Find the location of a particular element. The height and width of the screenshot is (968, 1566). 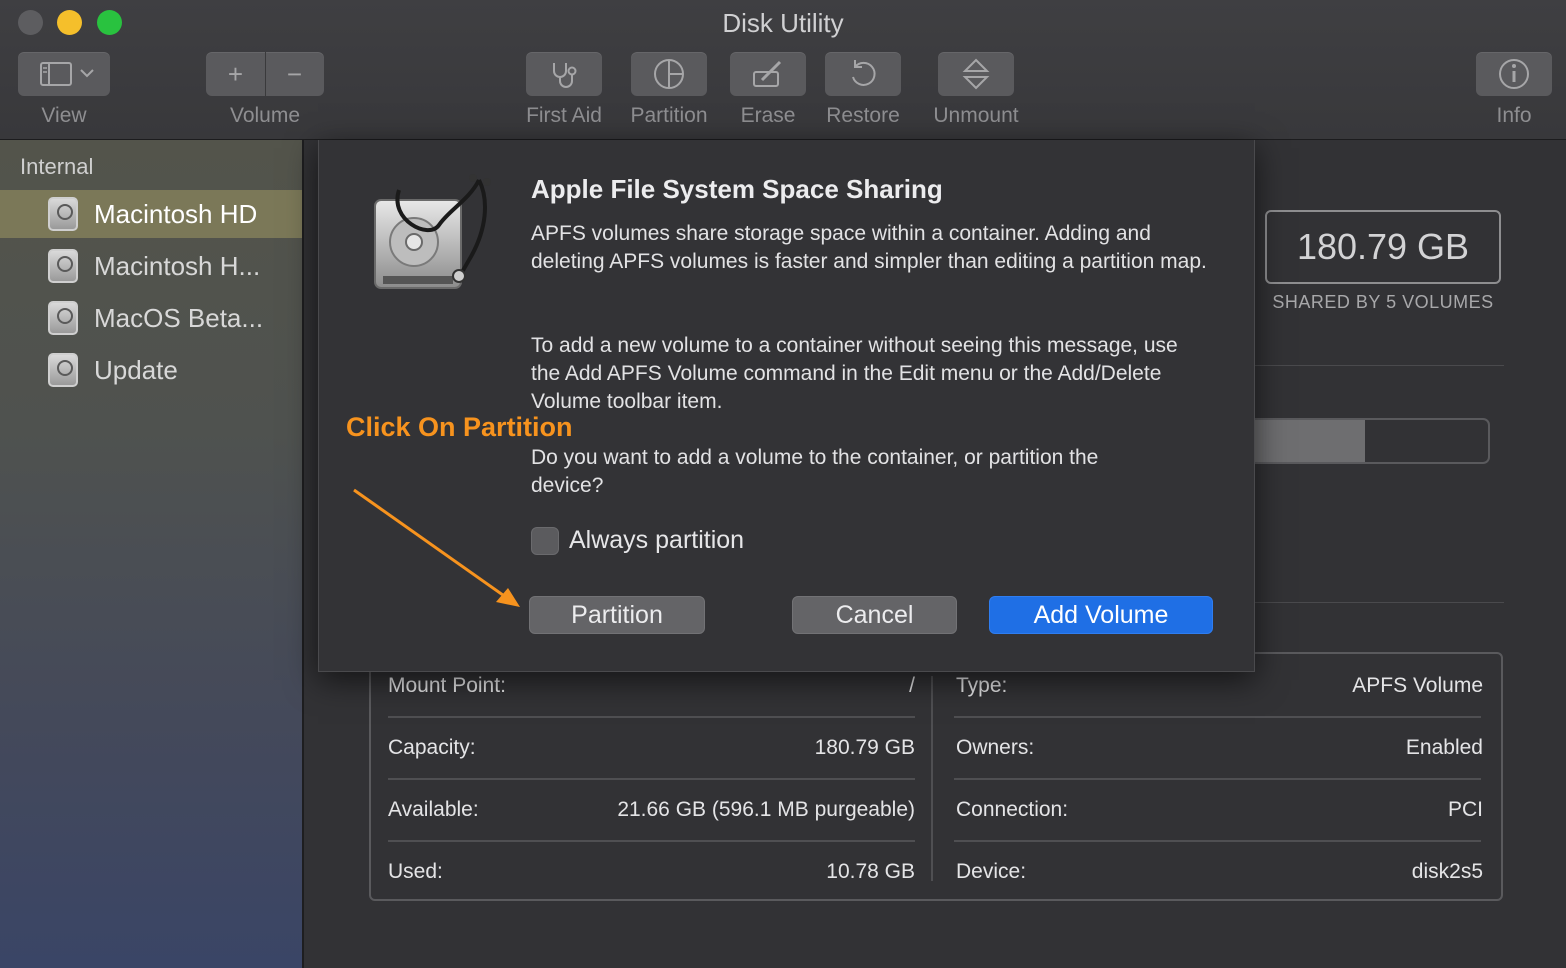

partition-button: Partition is located at coordinates (617, 615).